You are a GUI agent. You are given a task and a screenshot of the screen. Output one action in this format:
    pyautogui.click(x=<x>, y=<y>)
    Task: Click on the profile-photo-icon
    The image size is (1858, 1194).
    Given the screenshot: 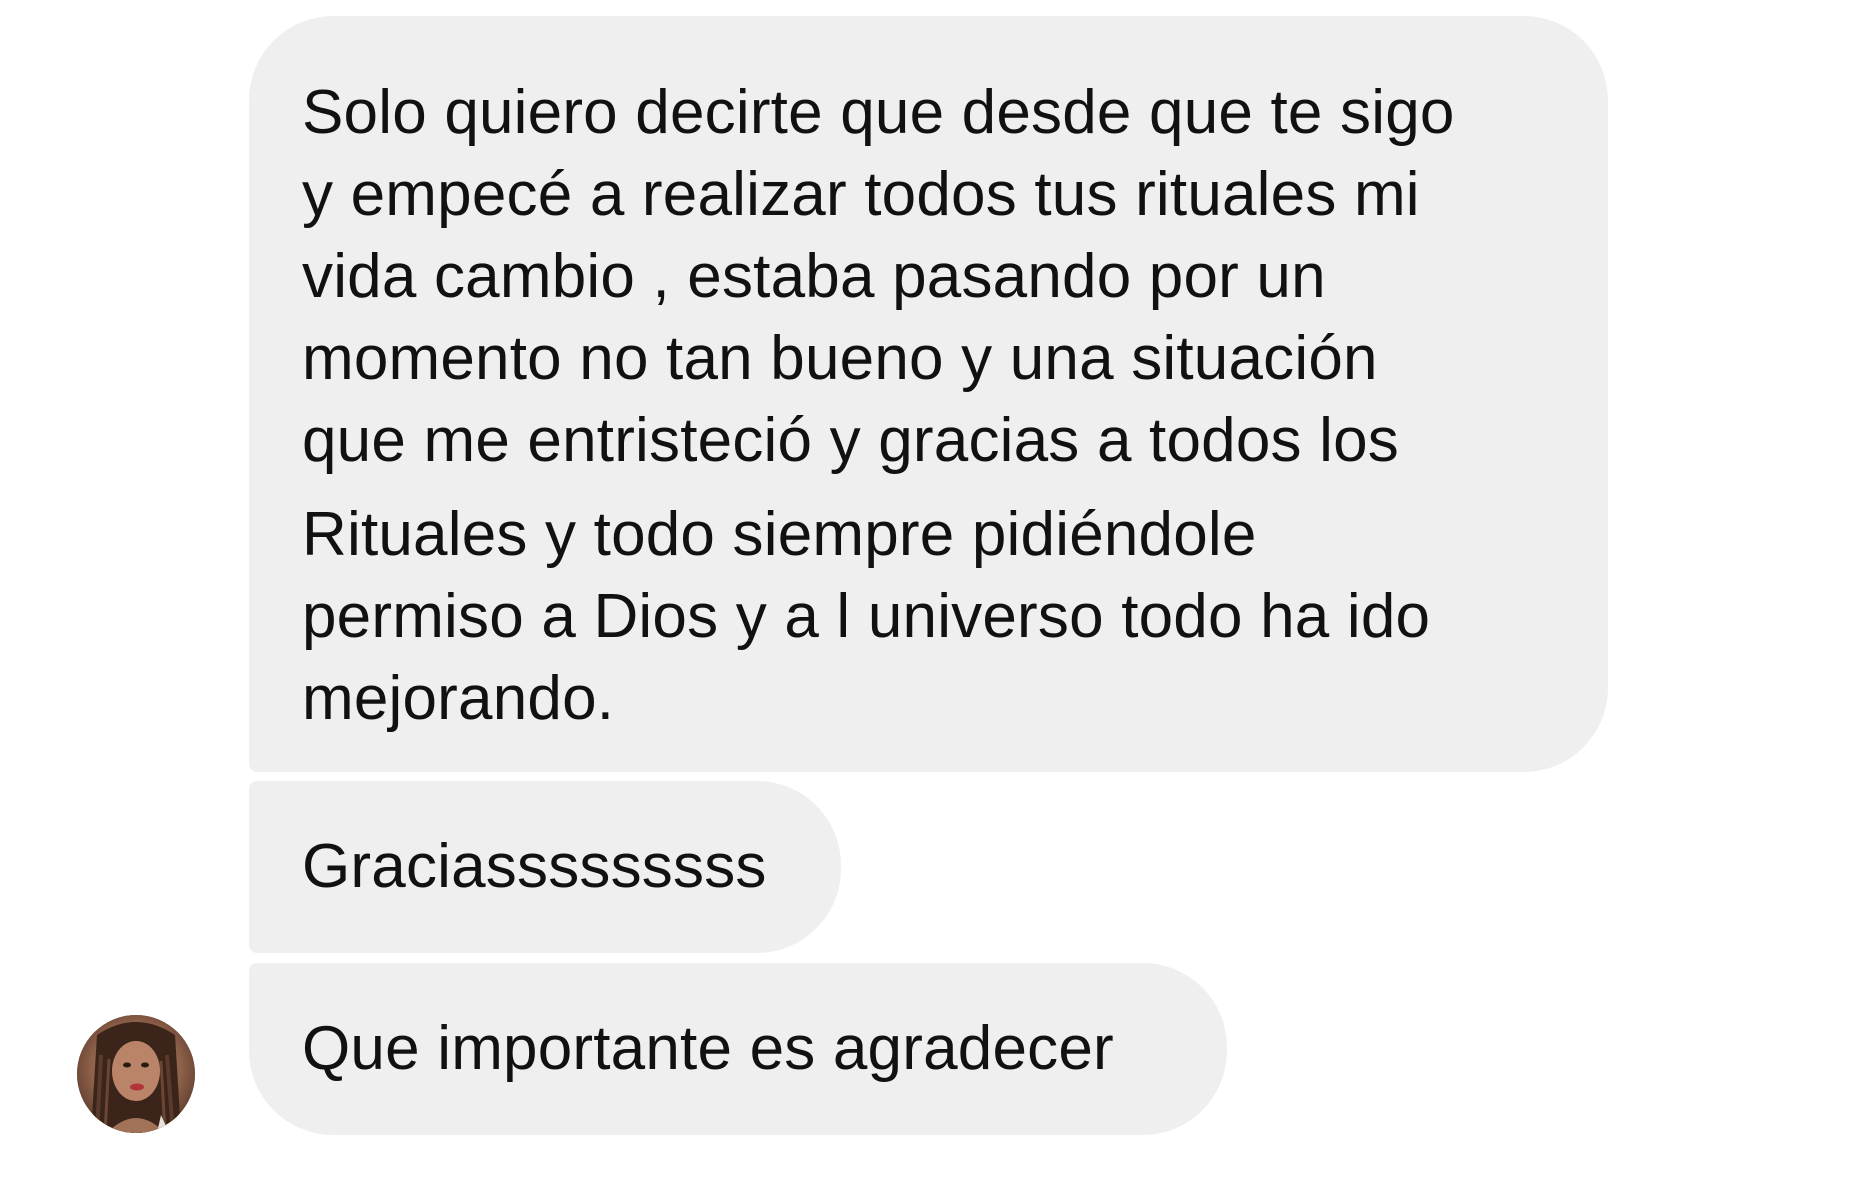 What is the action you would take?
    pyautogui.click(x=136, y=1074)
    